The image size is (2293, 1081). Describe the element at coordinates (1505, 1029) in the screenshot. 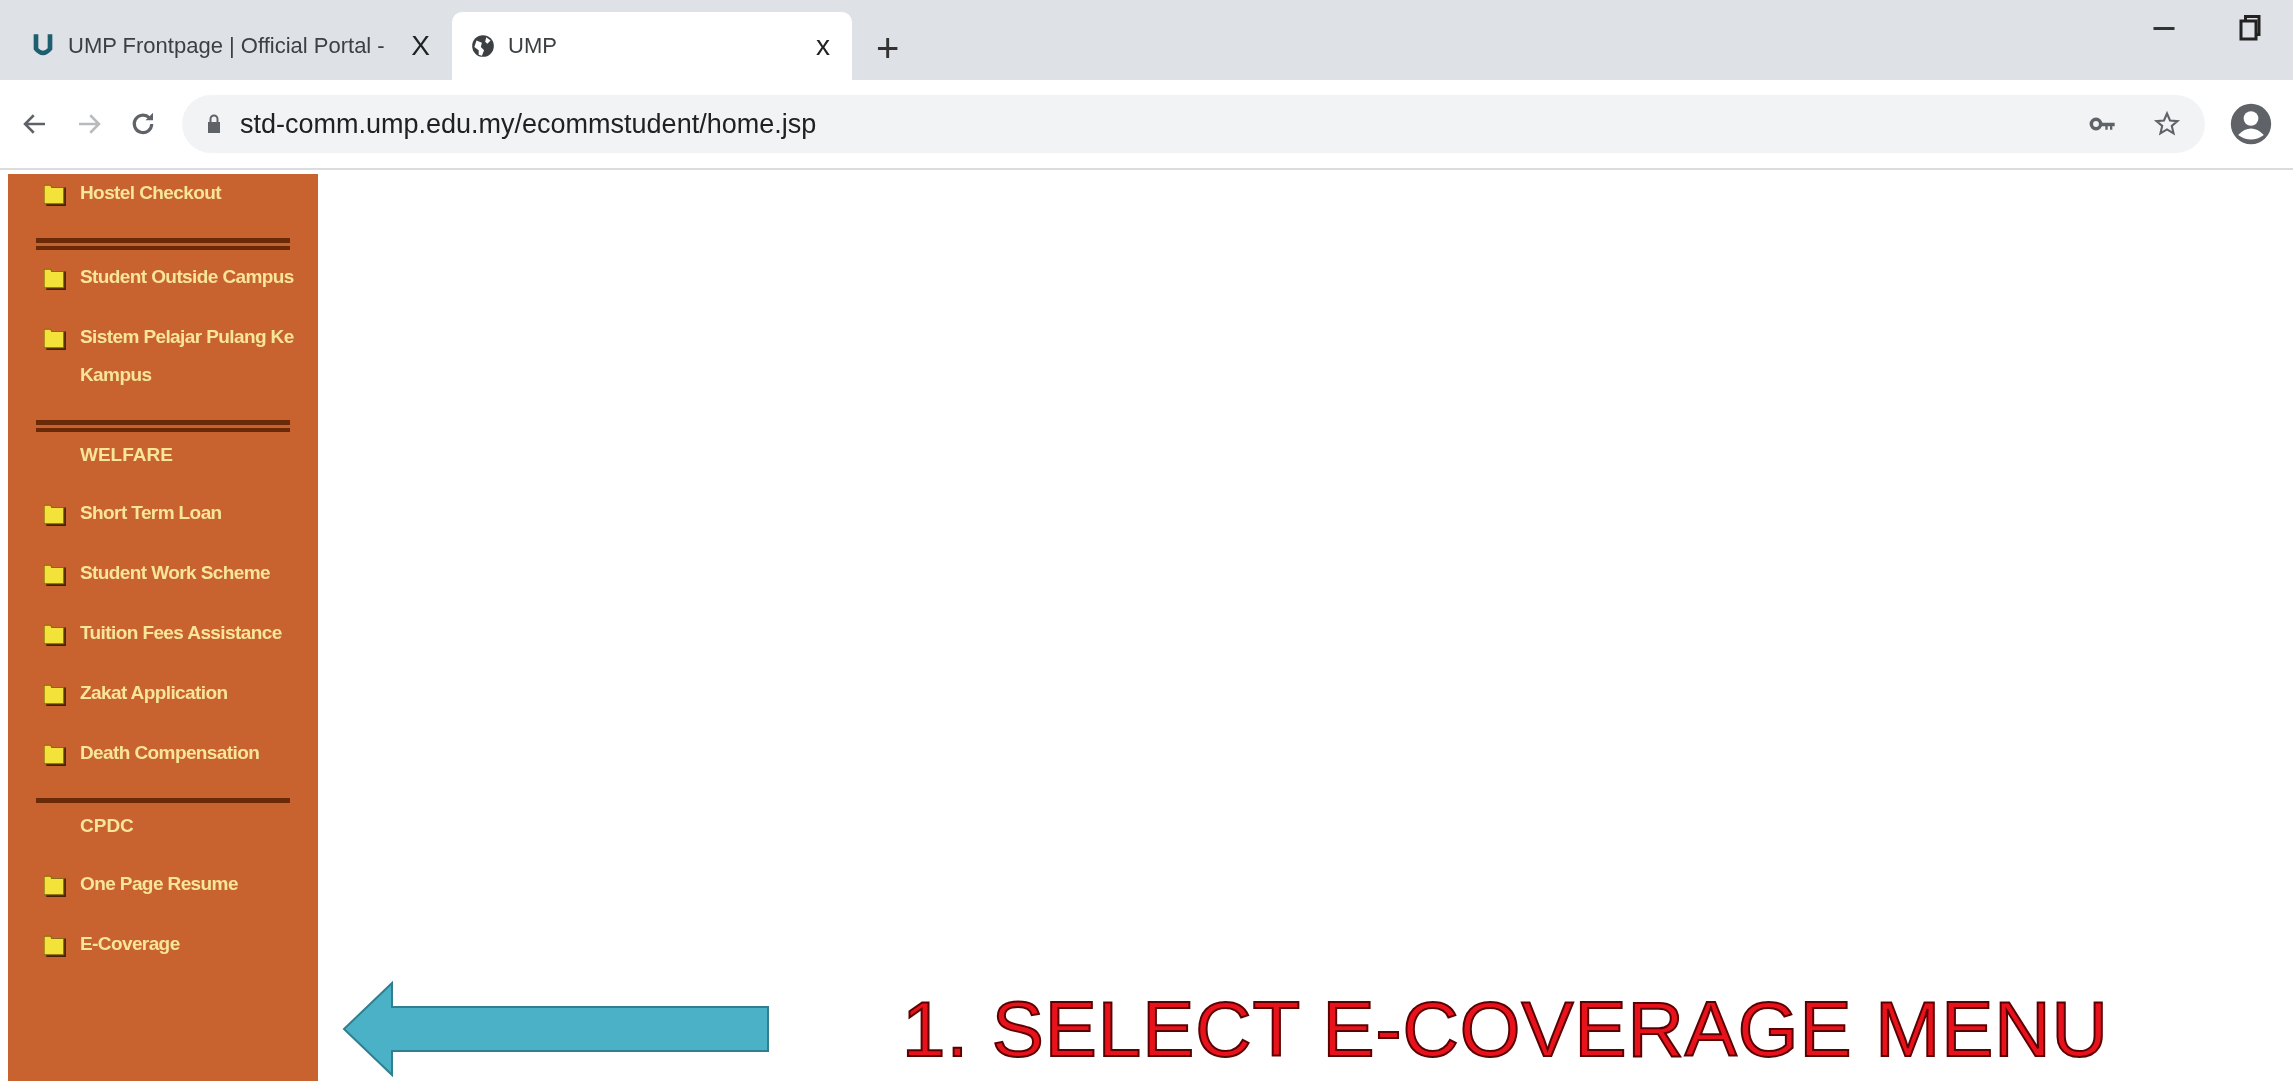

I see `instruction-caption: 1. SELECT E-COVERAGE MENU` at that location.